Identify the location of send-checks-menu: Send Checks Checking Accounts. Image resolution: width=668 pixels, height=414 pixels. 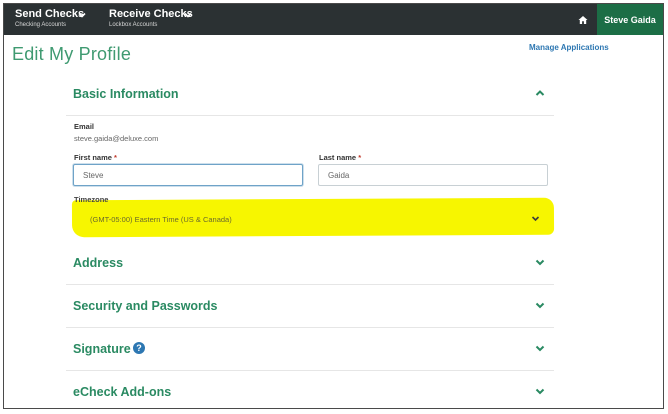
(50, 18).